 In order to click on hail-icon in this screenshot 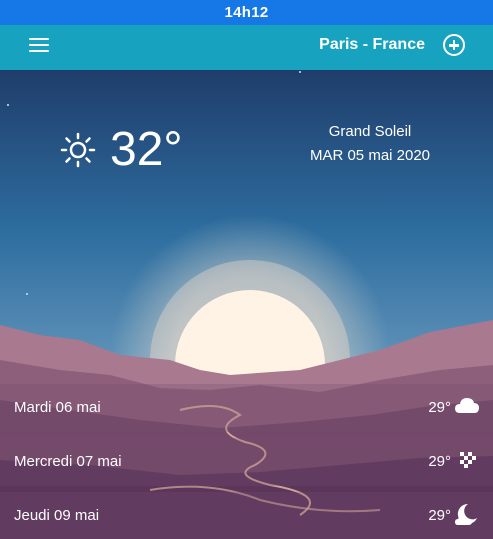, I will do `click(468, 460)`.